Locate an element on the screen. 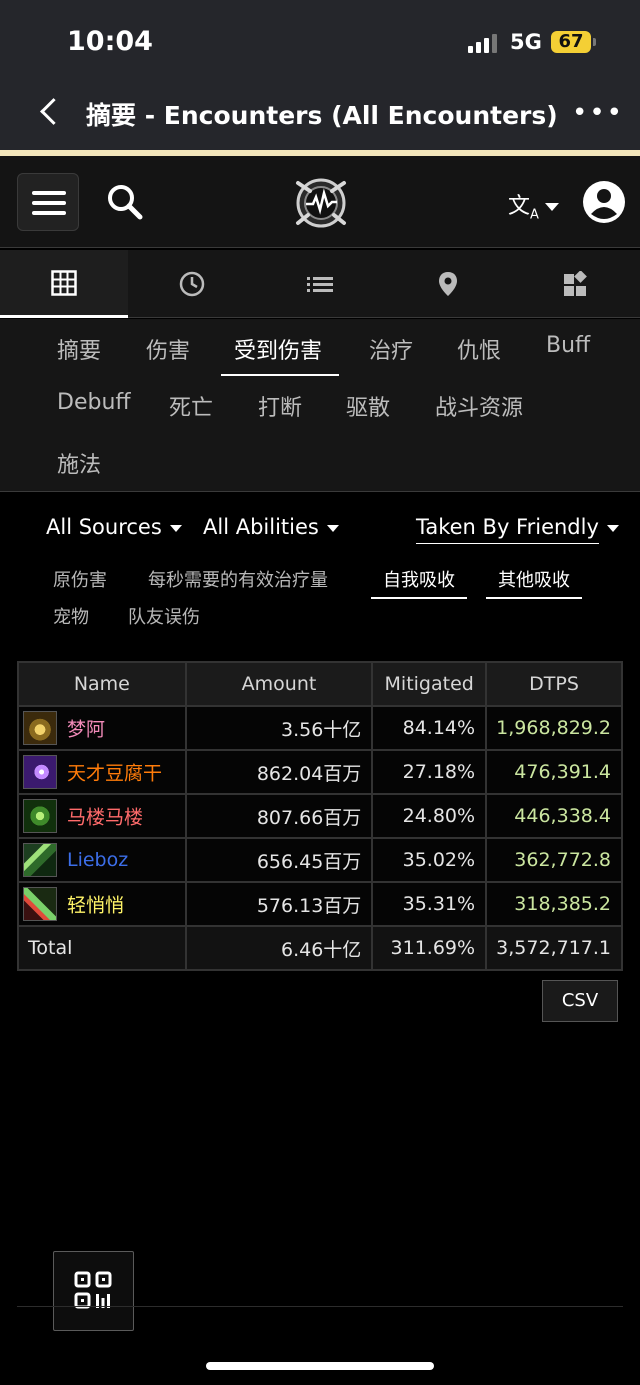 Image resolution: width=640 pixels, height=1385 pixels. dtps-cell: 476,391.4 is located at coordinates (554, 772).